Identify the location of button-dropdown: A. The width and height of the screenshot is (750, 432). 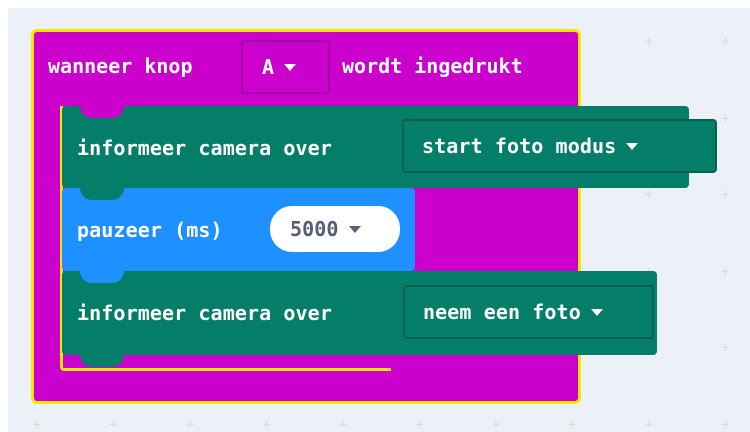
(285, 67).